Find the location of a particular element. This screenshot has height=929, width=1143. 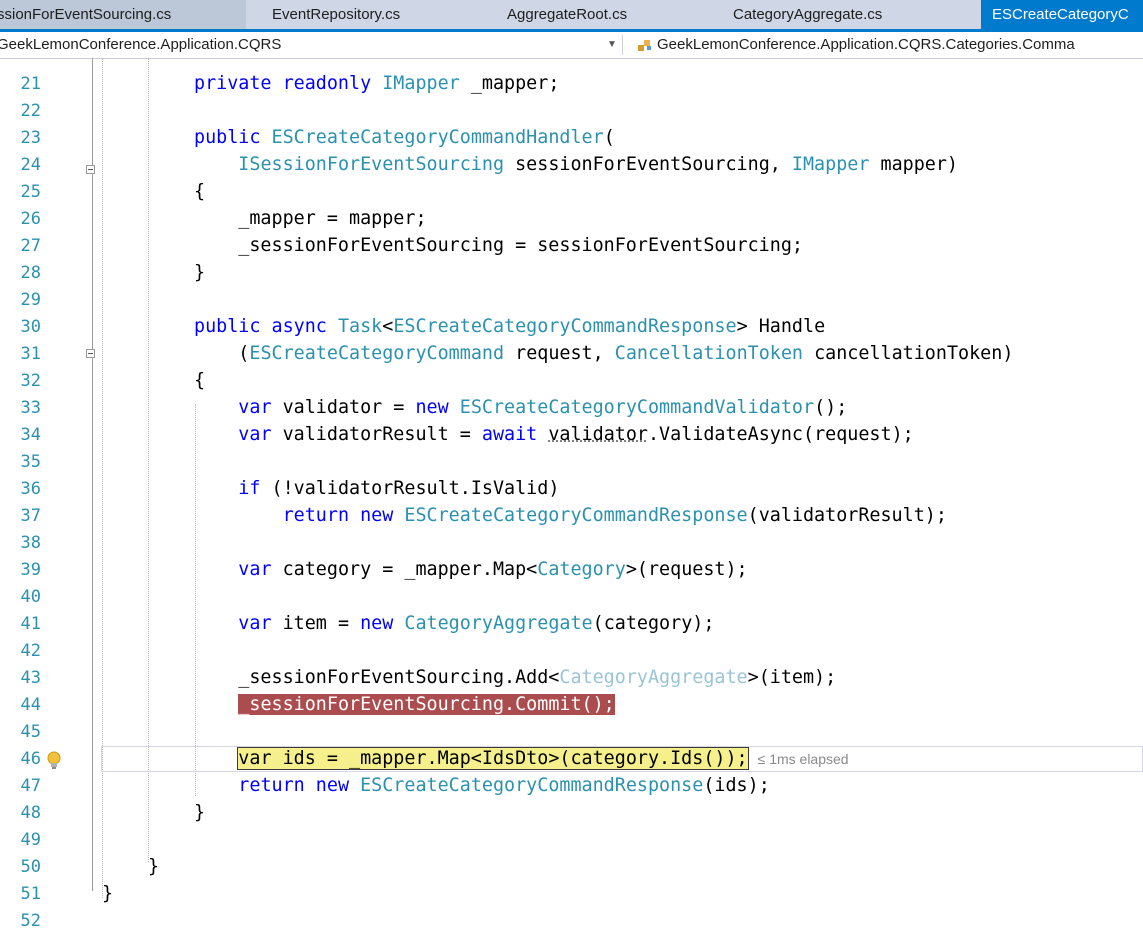

project-dropdown: GeekLemonConference.Application.CQRS is located at coordinates (140, 45).